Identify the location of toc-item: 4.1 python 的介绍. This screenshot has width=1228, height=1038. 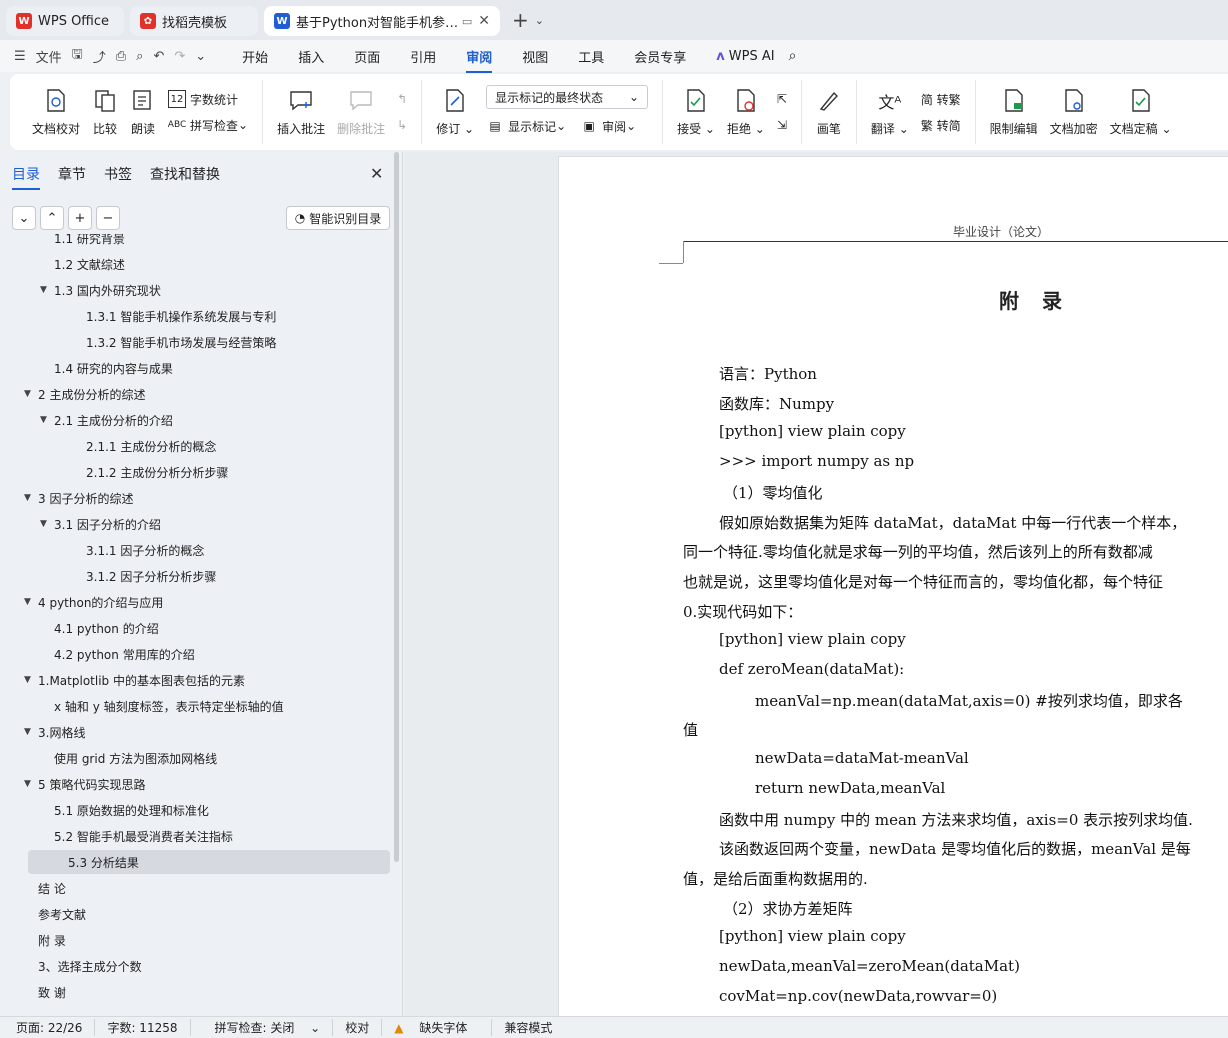
(99, 628).